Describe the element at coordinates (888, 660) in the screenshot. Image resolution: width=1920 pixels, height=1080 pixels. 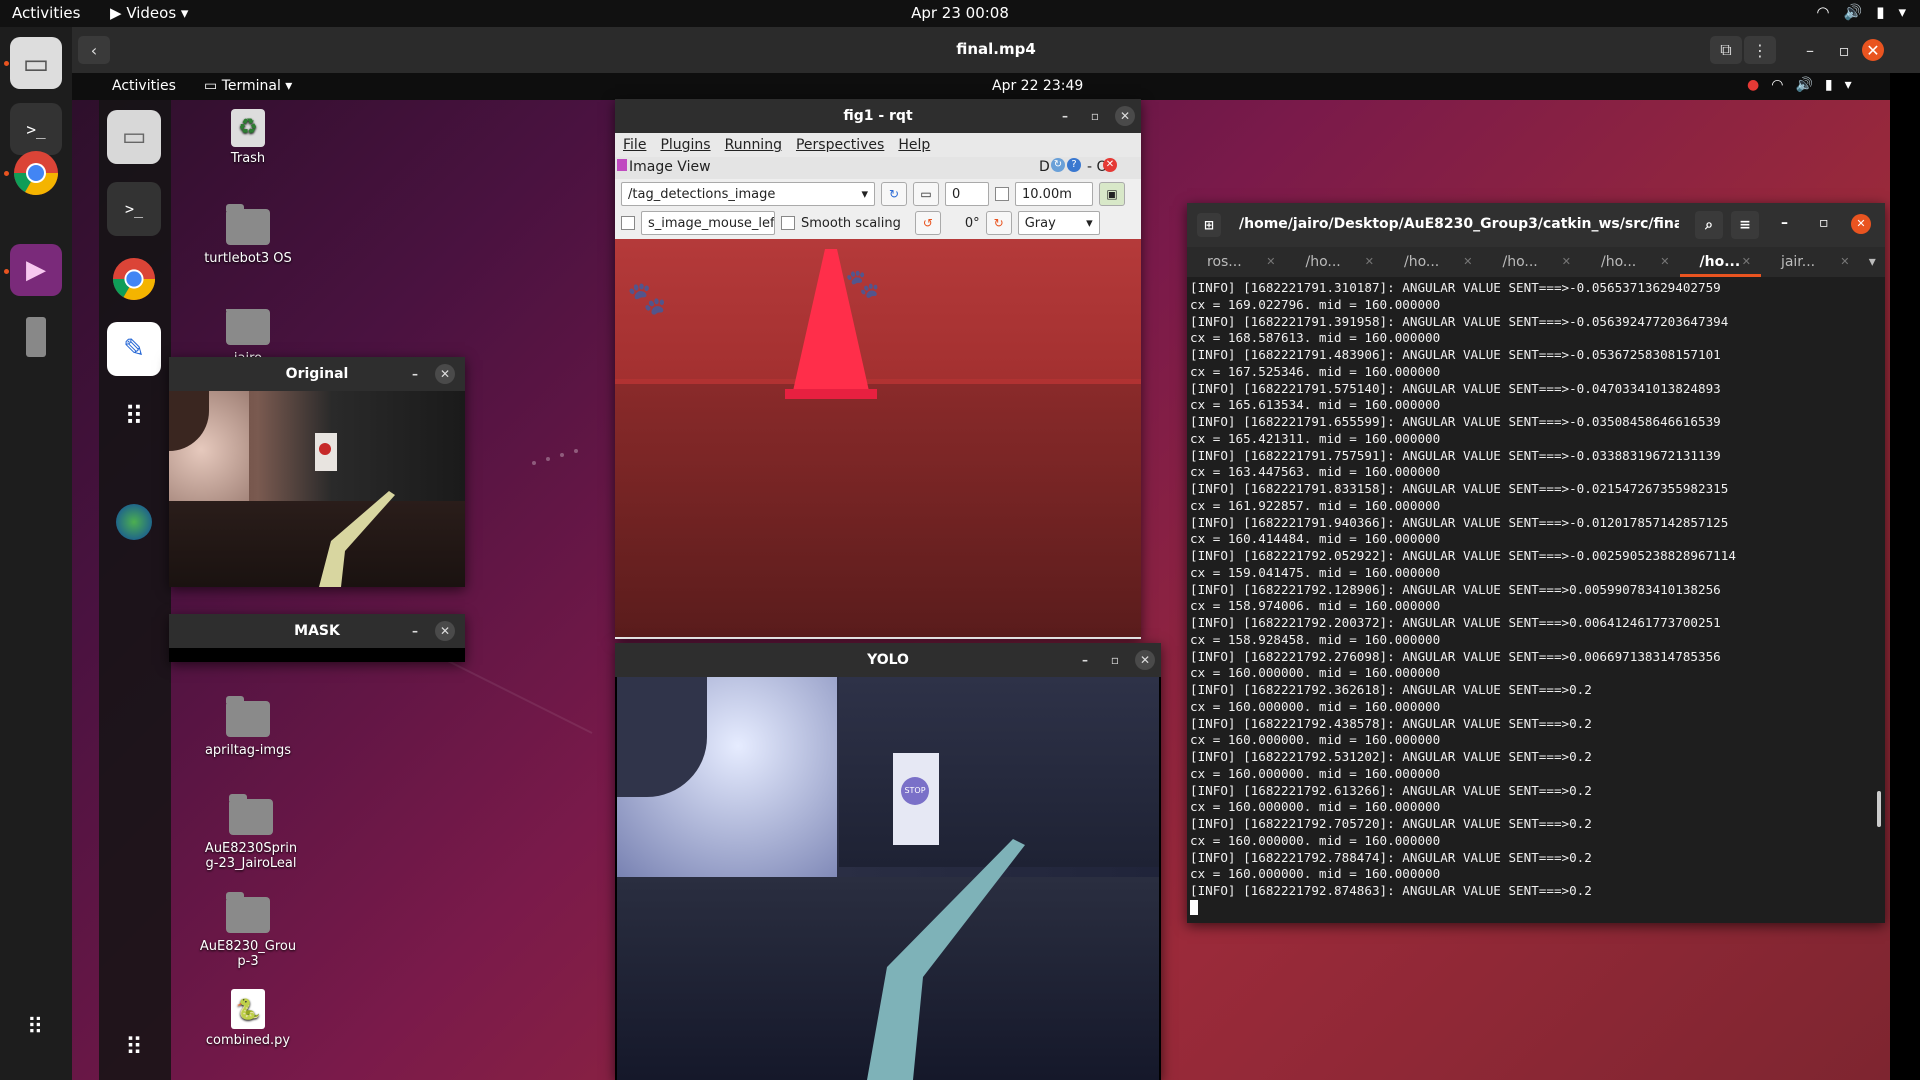
I see `yolo-titlebar: YOLO – ▫ ✕` at that location.